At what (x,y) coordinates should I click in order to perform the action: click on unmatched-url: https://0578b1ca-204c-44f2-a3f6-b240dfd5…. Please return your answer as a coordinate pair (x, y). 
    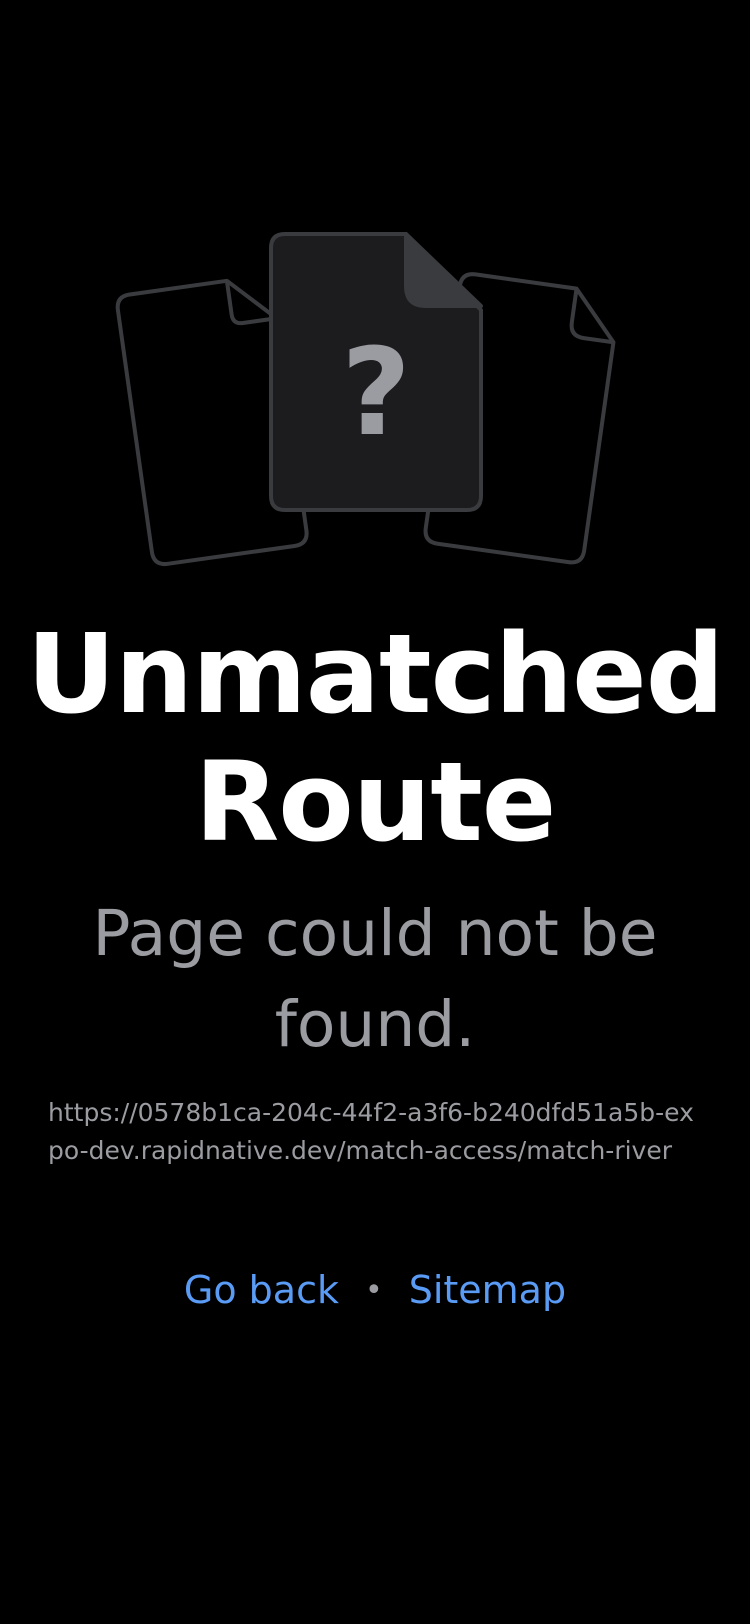
    Looking at the image, I should click on (371, 1131).